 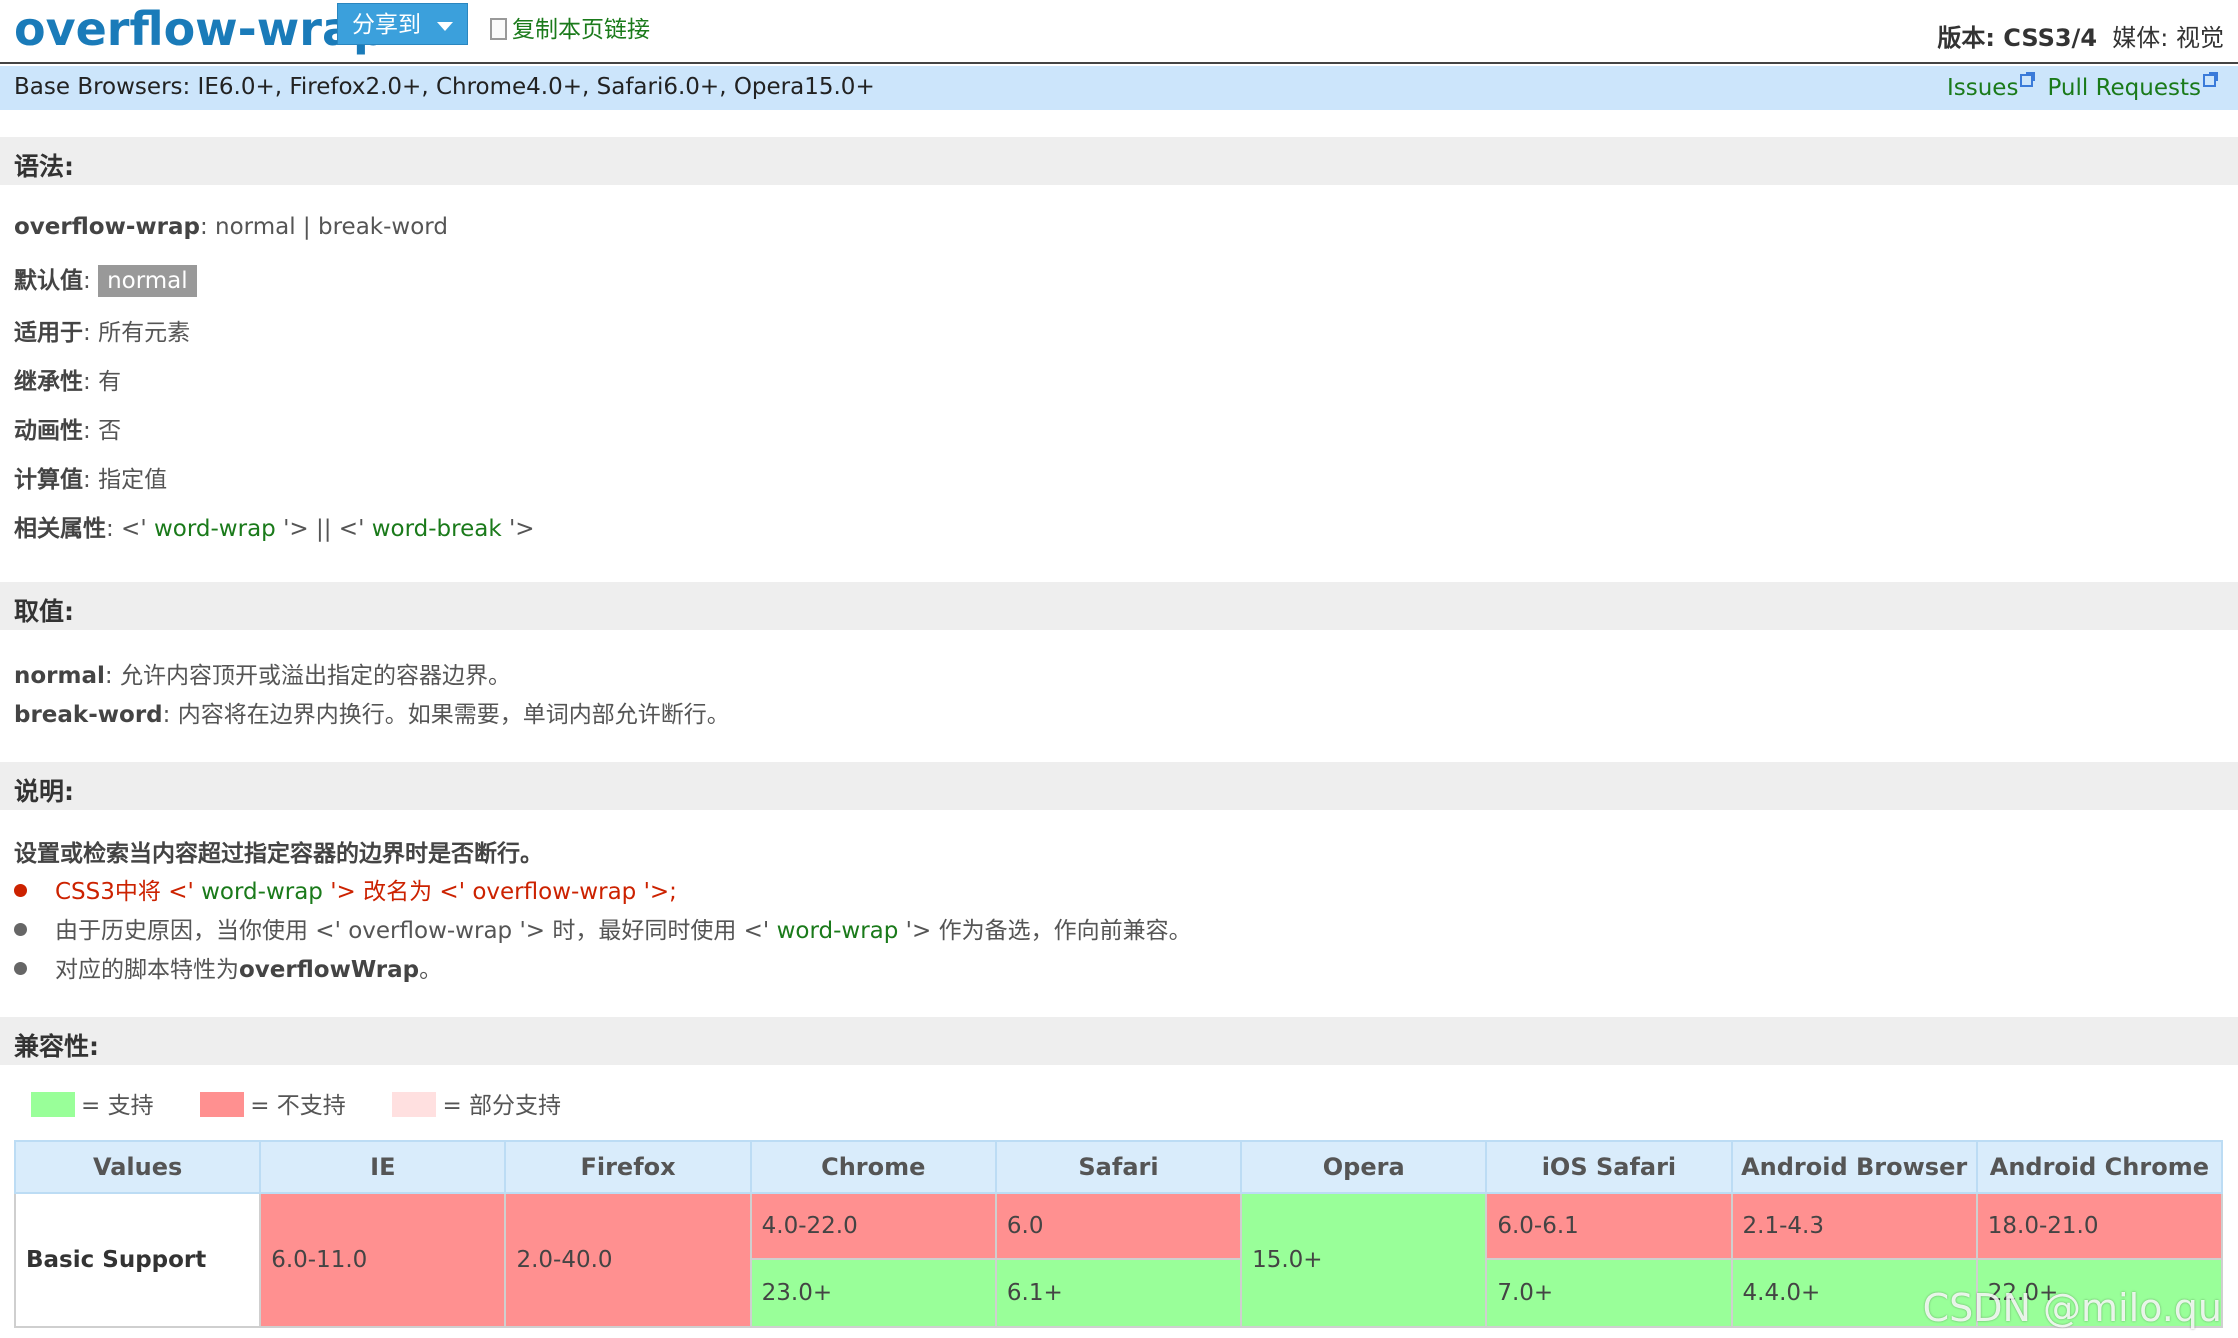 What do you see at coordinates (1118, 1293) in the screenshot?
I see `safari-supported: 6.1+` at bounding box center [1118, 1293].